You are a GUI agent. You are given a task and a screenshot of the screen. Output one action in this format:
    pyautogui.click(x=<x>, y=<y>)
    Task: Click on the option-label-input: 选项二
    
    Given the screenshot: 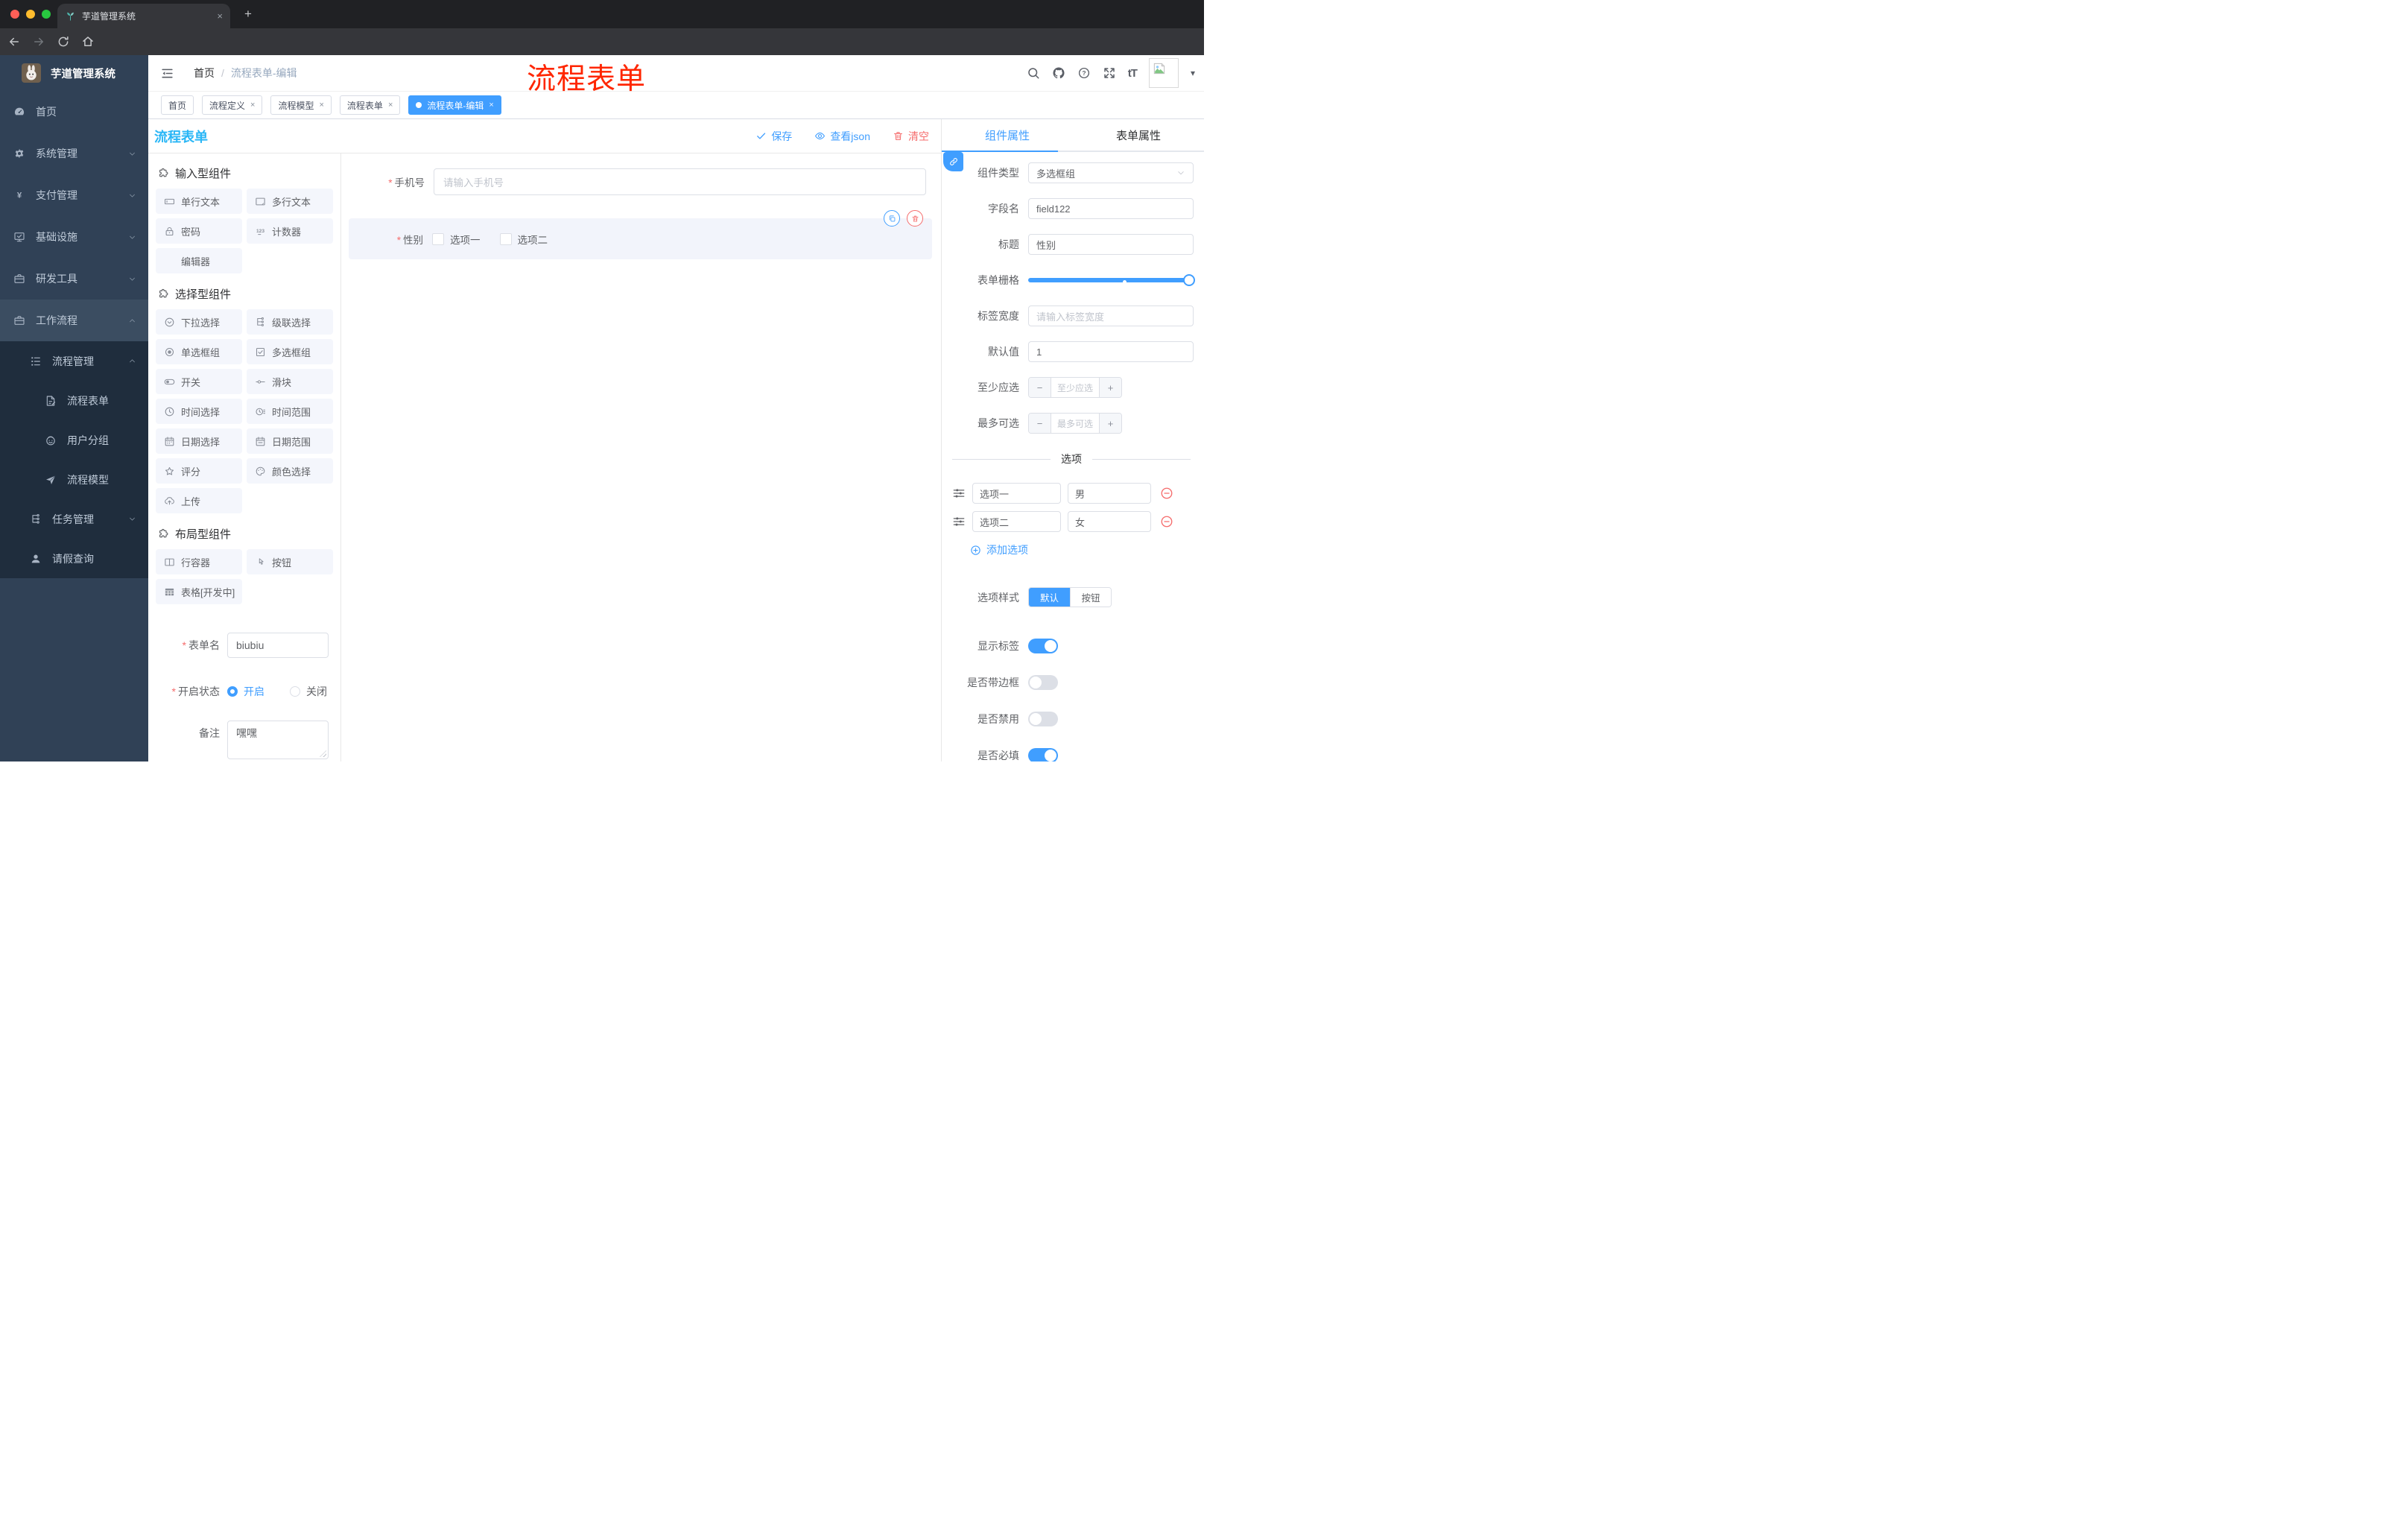 What is the action you would take?
    pyautogui.click(x=1016, y=521)
    